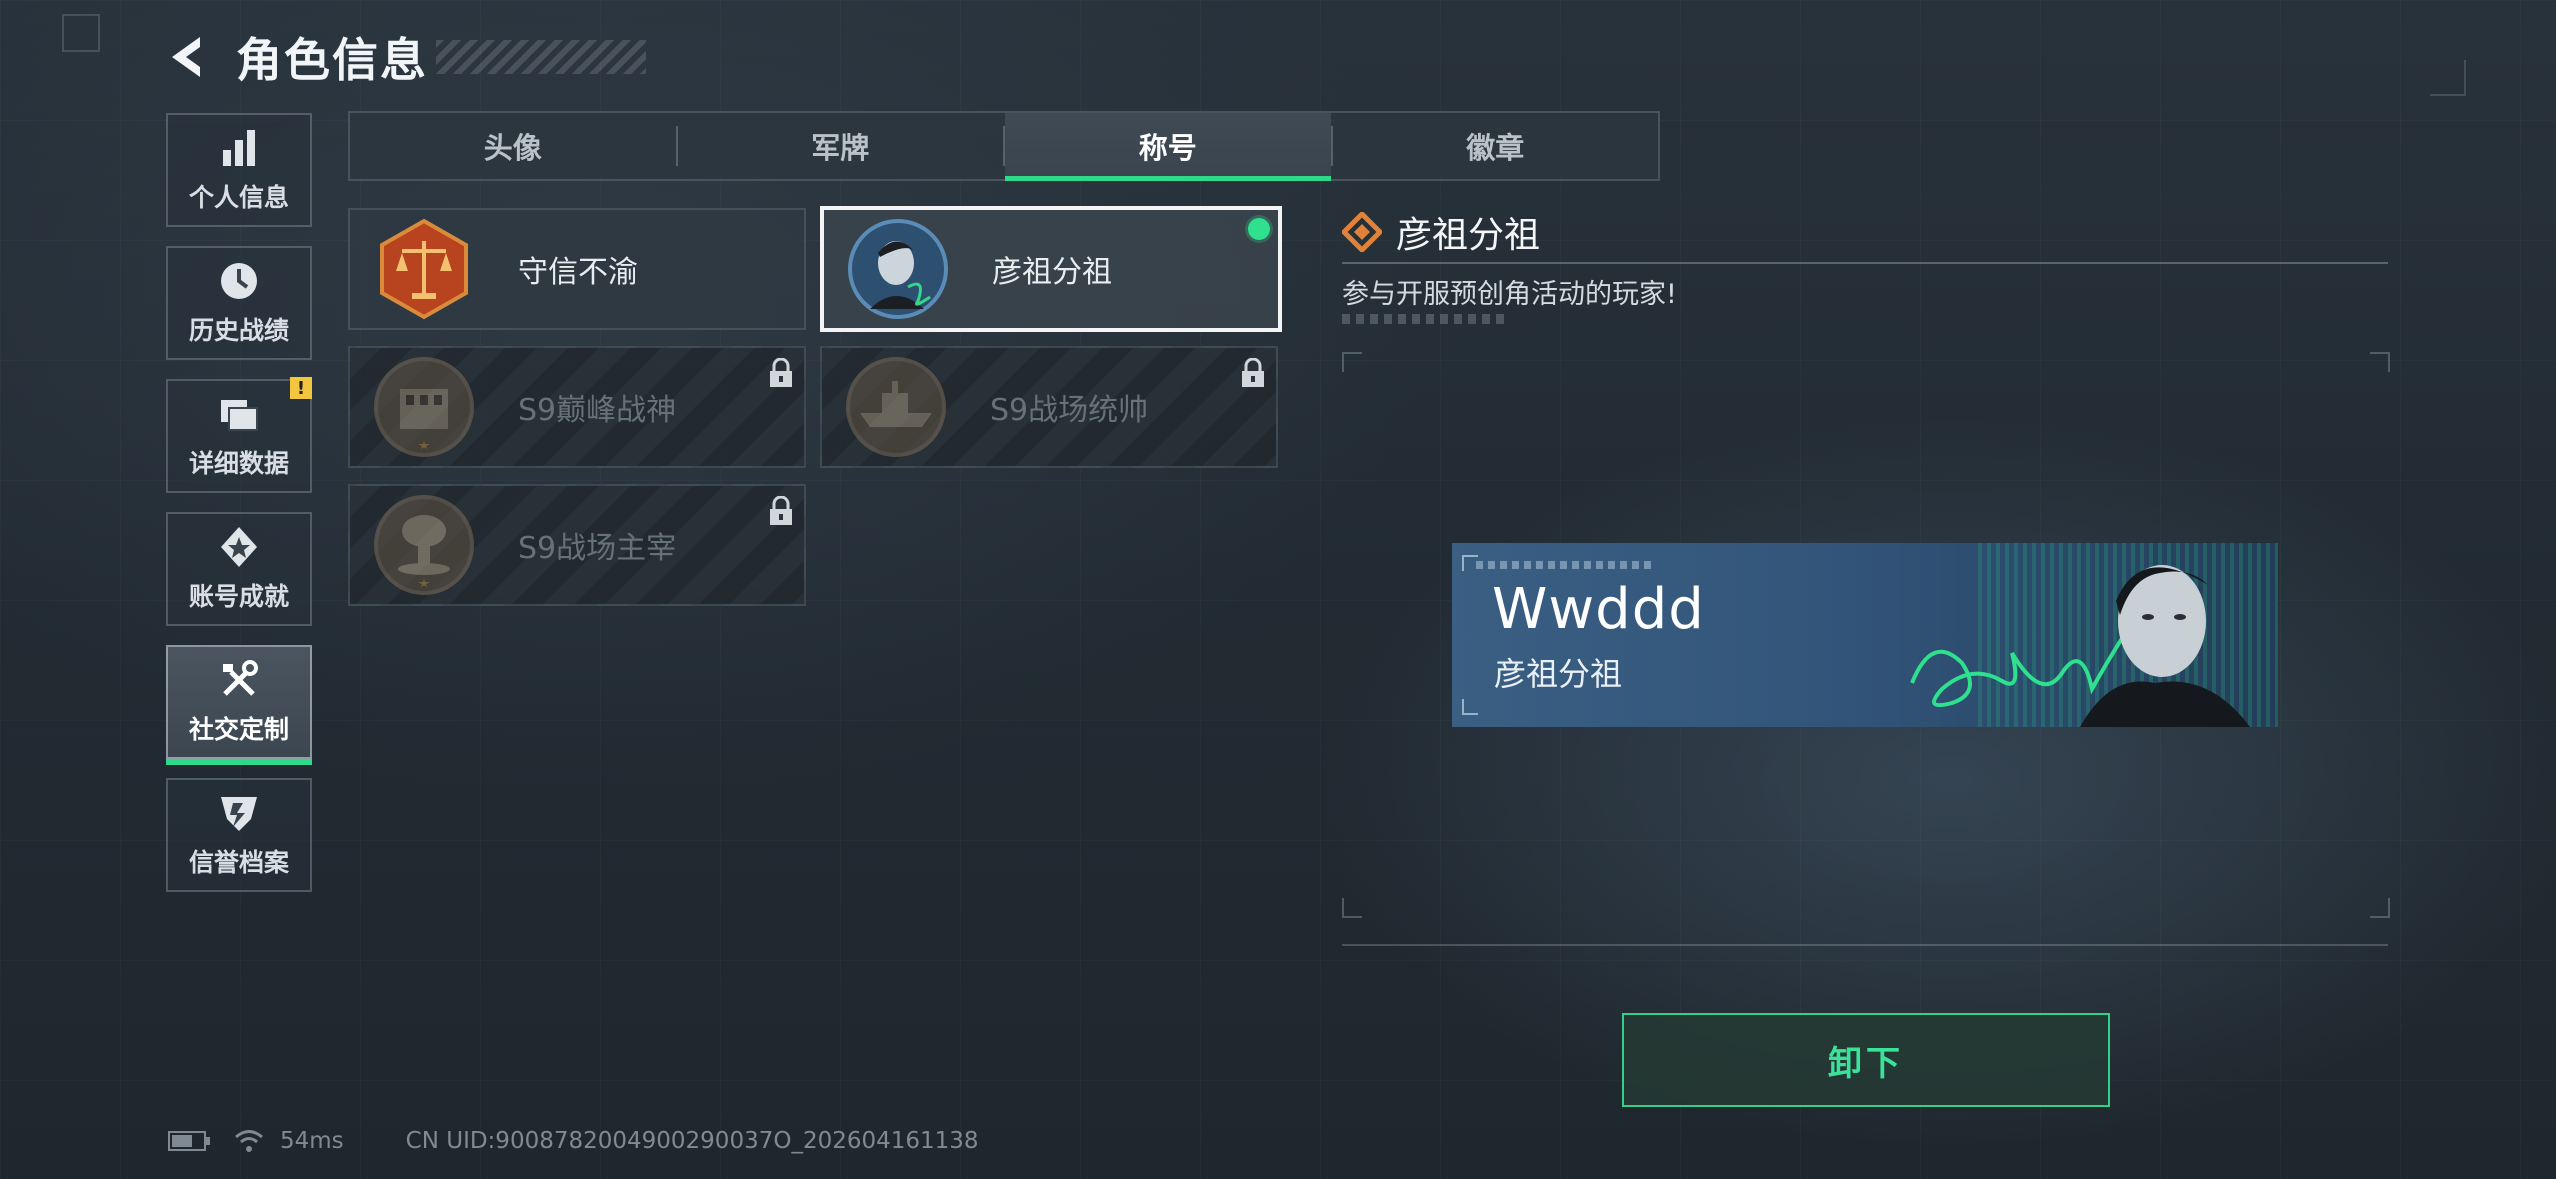 This screenshot has height=1179, width=2556. I want to click on title-card-locked: S9战场统帅, so click(1049, 407).